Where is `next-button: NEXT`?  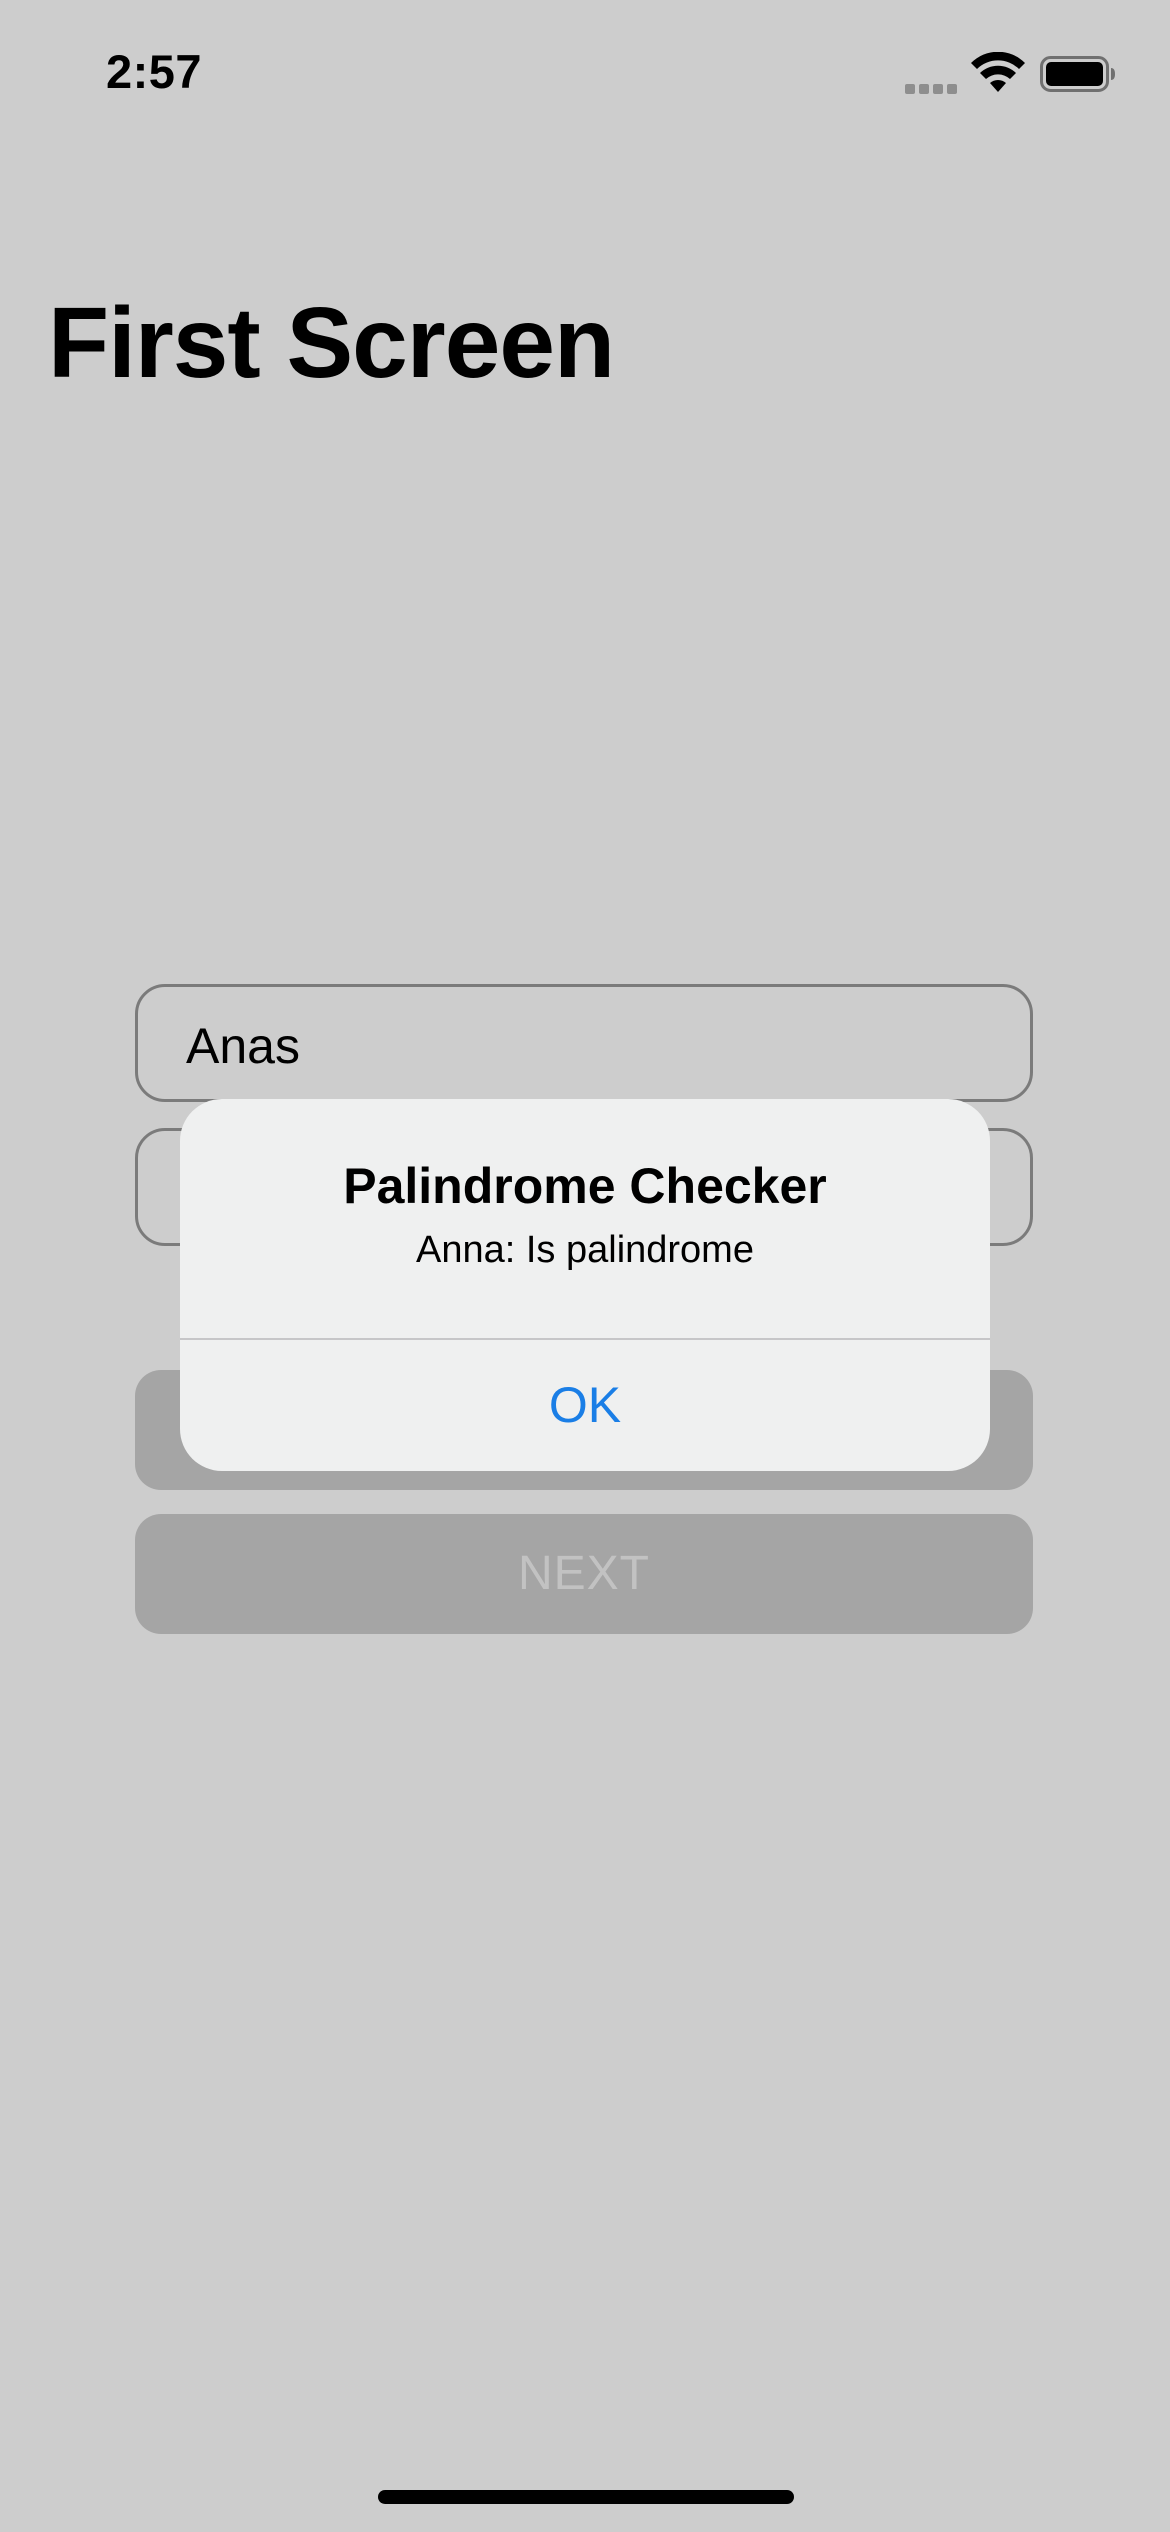 next-button: NEXT is located at coordinates (584, 1574).